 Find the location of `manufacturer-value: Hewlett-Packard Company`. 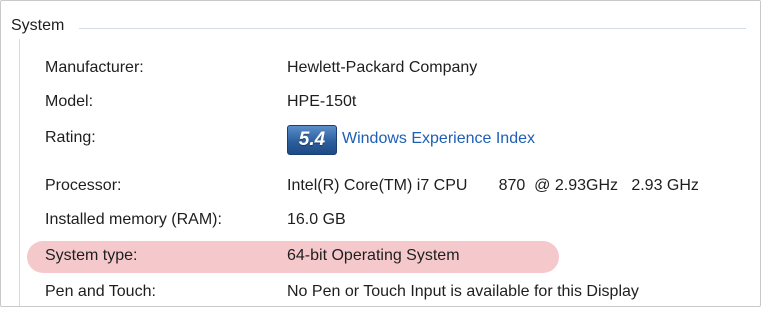

manufacturer-value: Hewlett-Packard Company is located at coordinates (382, 67).